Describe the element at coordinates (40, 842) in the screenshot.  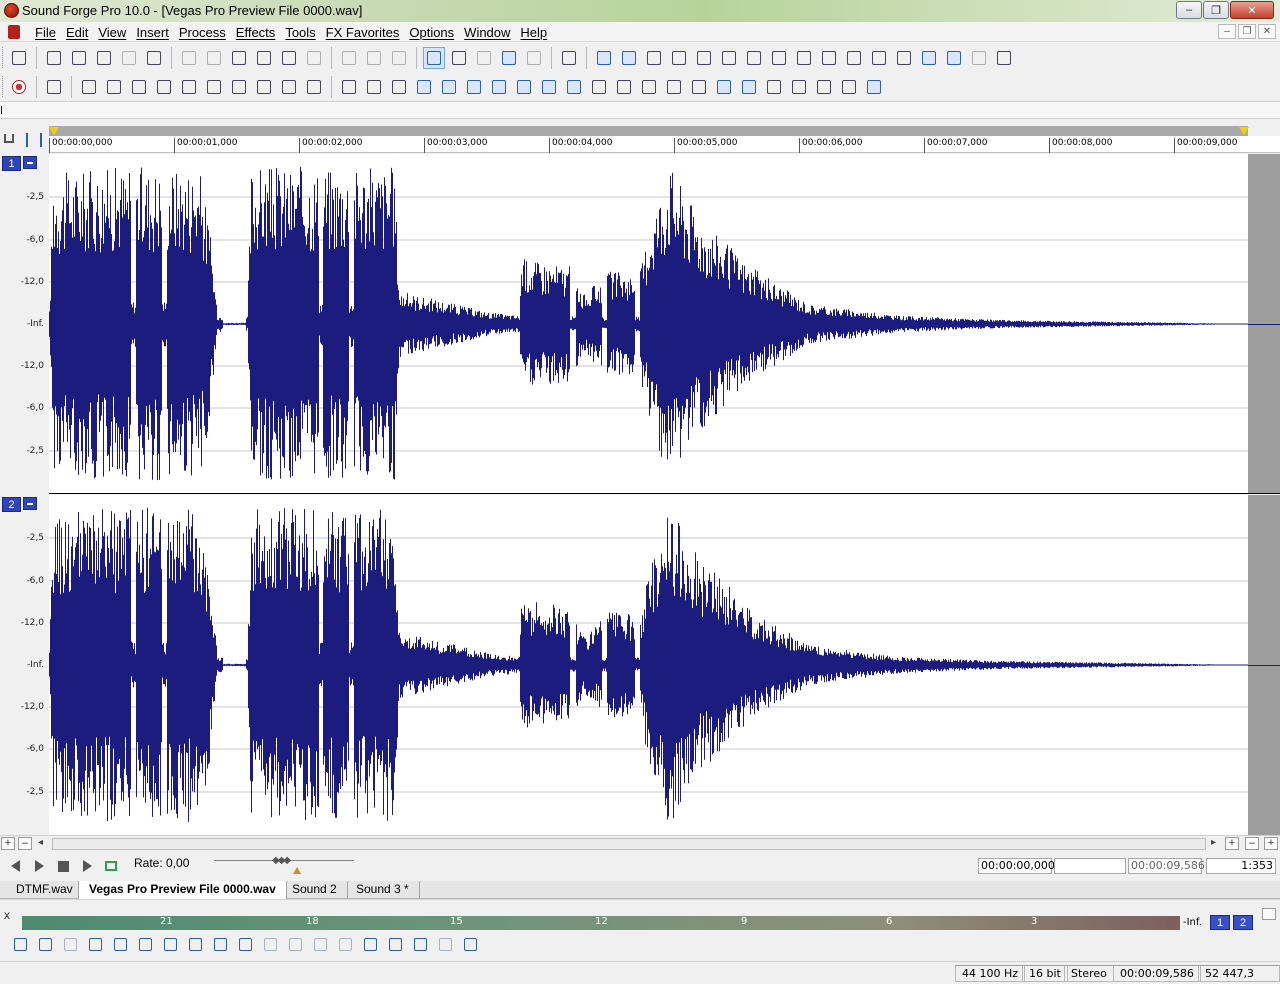
I see `scroll-left-arrow-icon: ◂` at that location.